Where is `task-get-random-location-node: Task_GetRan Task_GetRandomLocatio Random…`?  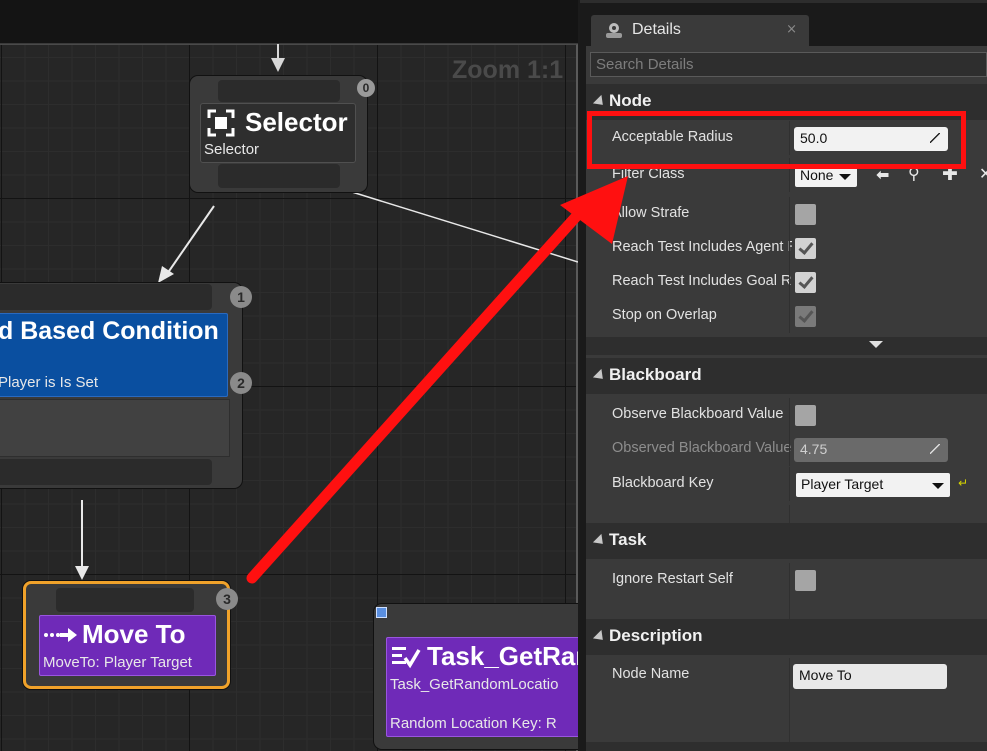
task-get-random-location-node: Task_GetRan Task_GetRandomLocatio Random… is located at coordinates (476, 676).